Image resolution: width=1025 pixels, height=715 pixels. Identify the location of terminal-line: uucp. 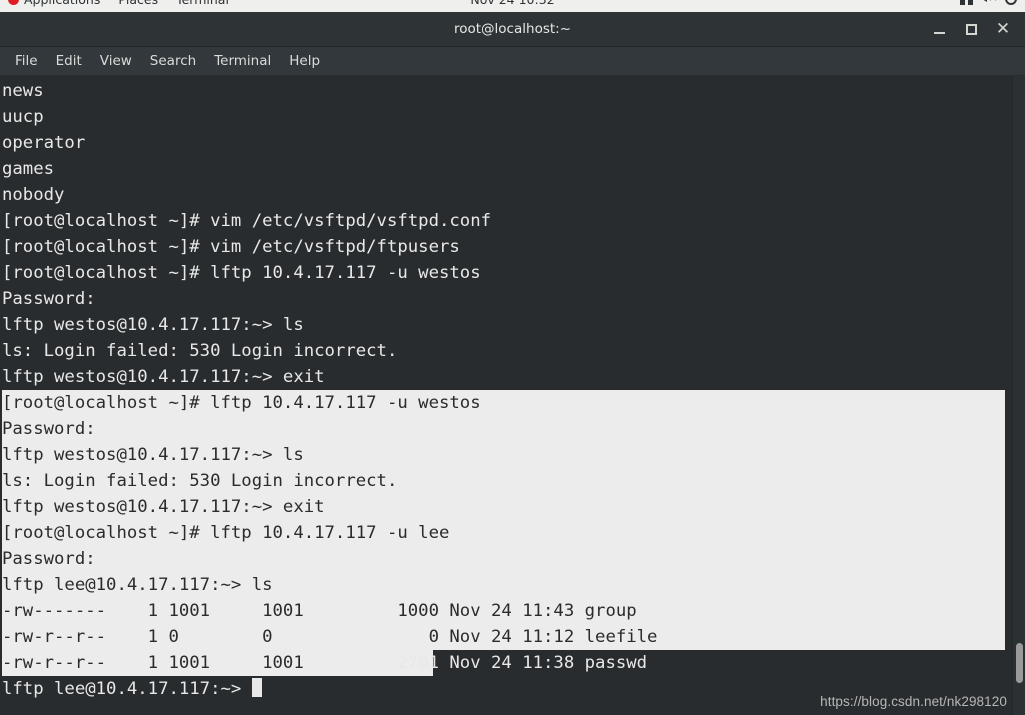
(503, 117).